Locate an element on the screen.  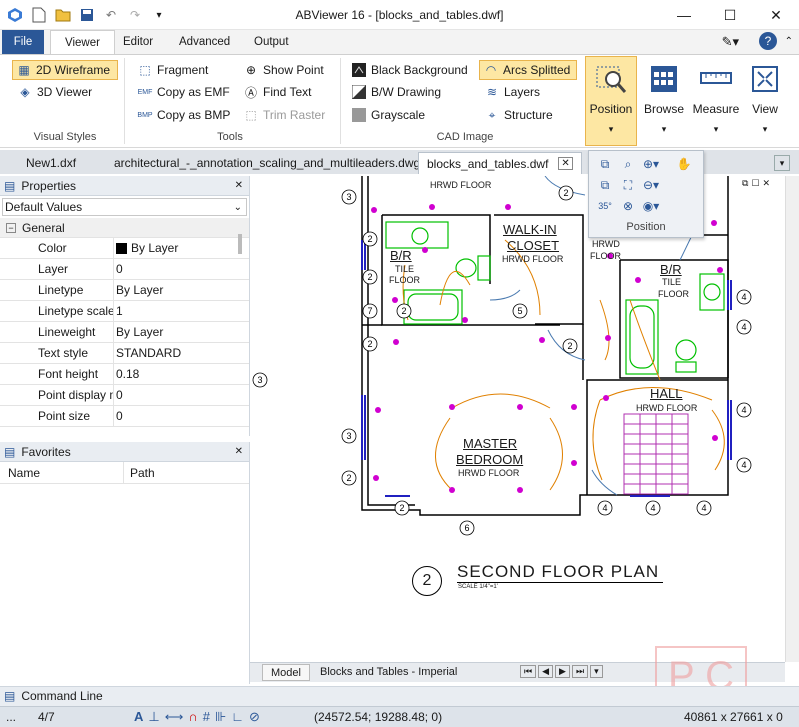
first-layout-icon: ⏮ is located at coordinates (528, 671).